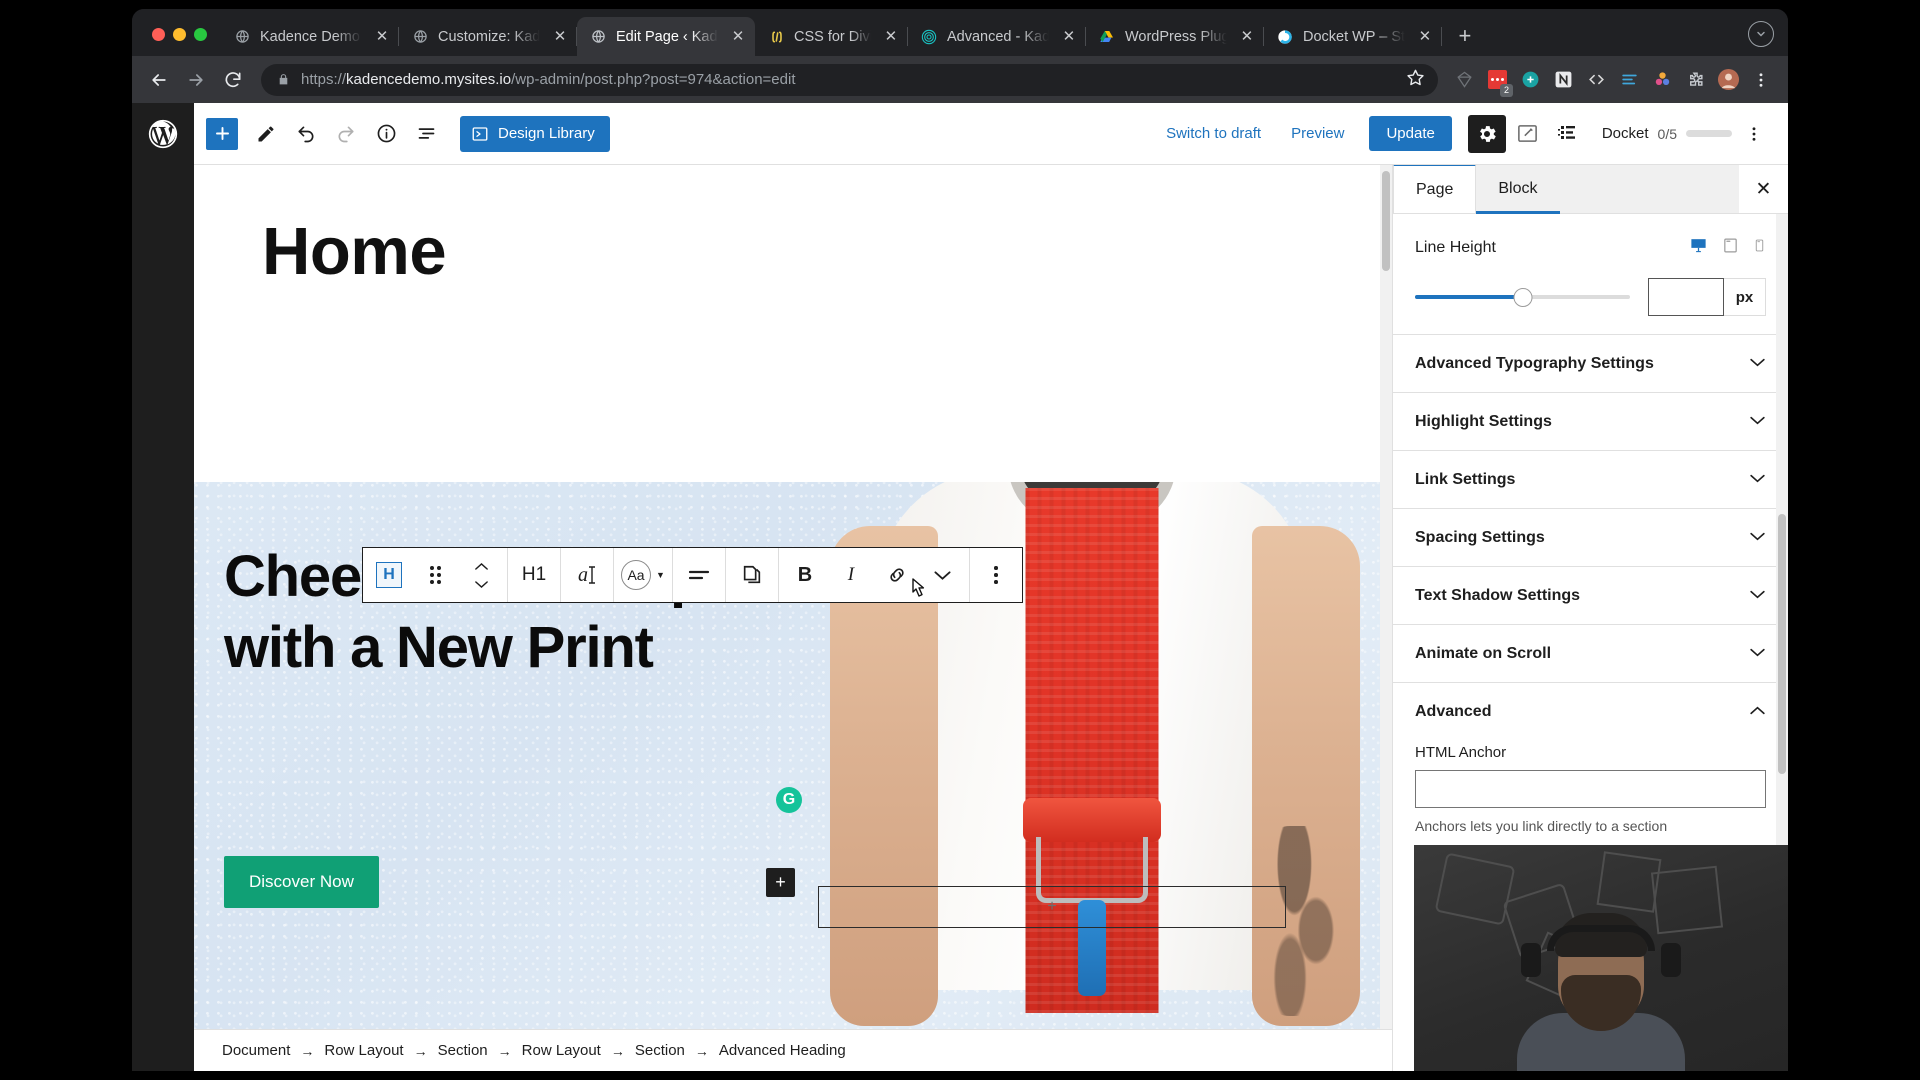 This screenshot has height=1080, width=1920. Describe the element at coordinates (488, 36) in the screenshot. I see `browser-tab-customize-kadence: Customize: Kaden ✕` at that location.